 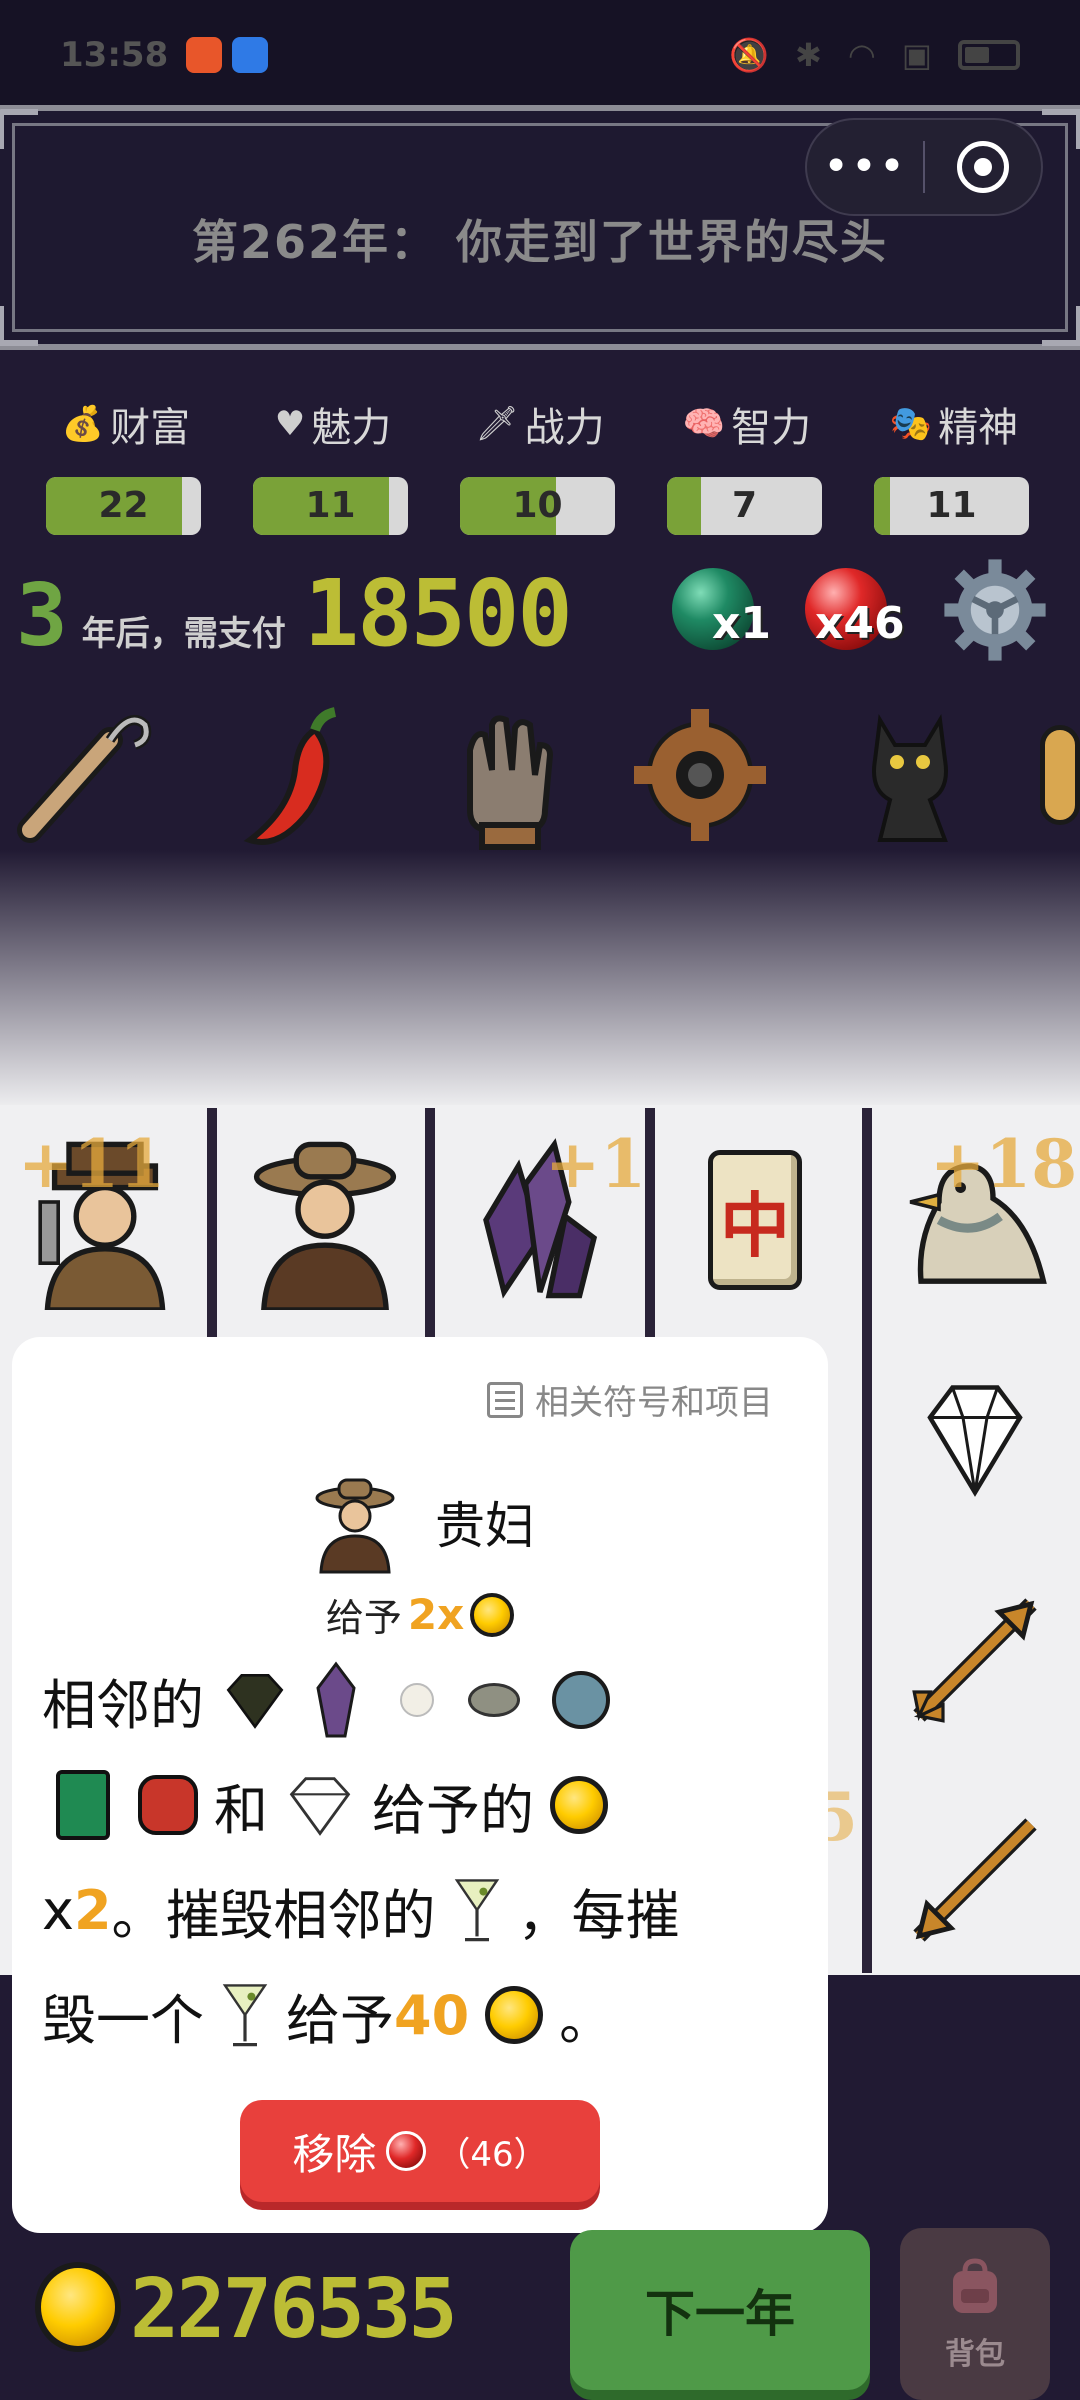 I want to click on mute-icon: 🔕, so click(x=749, y=55).